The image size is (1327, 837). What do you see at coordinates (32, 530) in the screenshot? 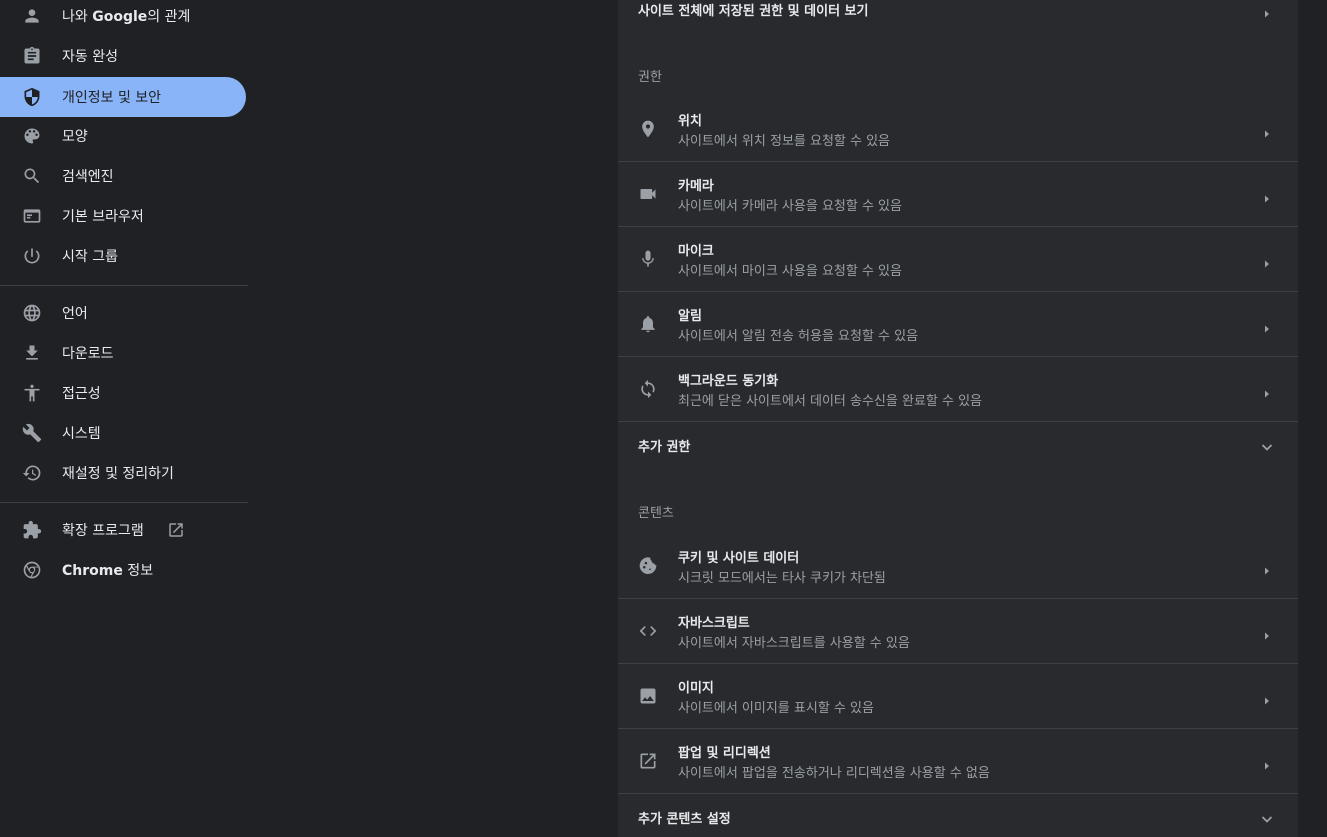
I see `puzzle-icon` at bounding box center [32, 530].